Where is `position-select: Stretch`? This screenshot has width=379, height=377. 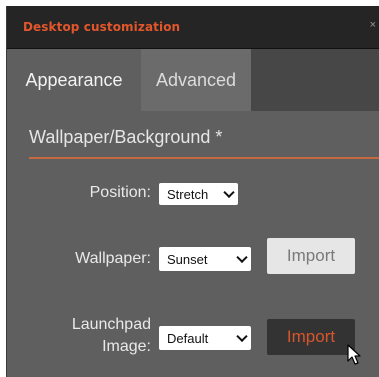
position-select: Stretch is located at coordinates (198, 194).